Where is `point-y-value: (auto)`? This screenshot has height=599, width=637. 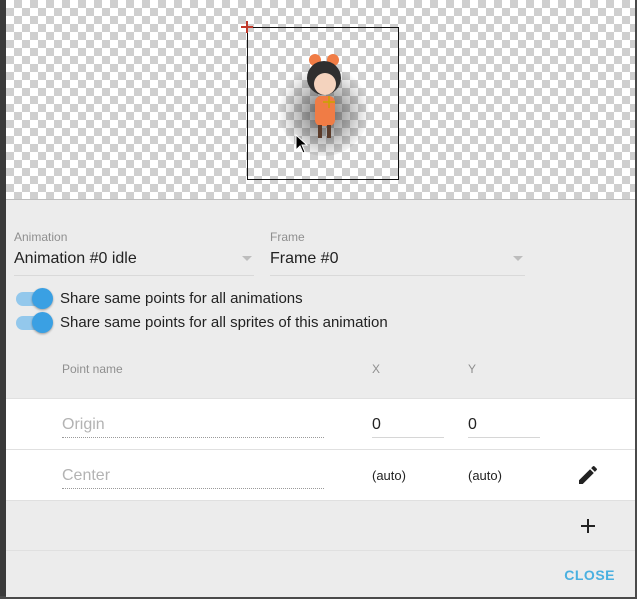 point-y-value: (auto) is located at coordinates (485, 475).